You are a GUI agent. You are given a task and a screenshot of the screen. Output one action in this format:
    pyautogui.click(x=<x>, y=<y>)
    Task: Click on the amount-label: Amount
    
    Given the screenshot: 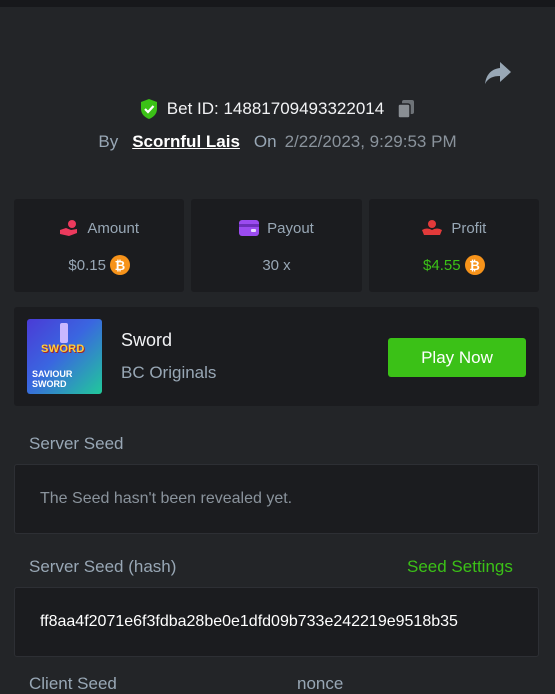 What is the action you would take?
    pyautogui.click(x=113, y=228)
    